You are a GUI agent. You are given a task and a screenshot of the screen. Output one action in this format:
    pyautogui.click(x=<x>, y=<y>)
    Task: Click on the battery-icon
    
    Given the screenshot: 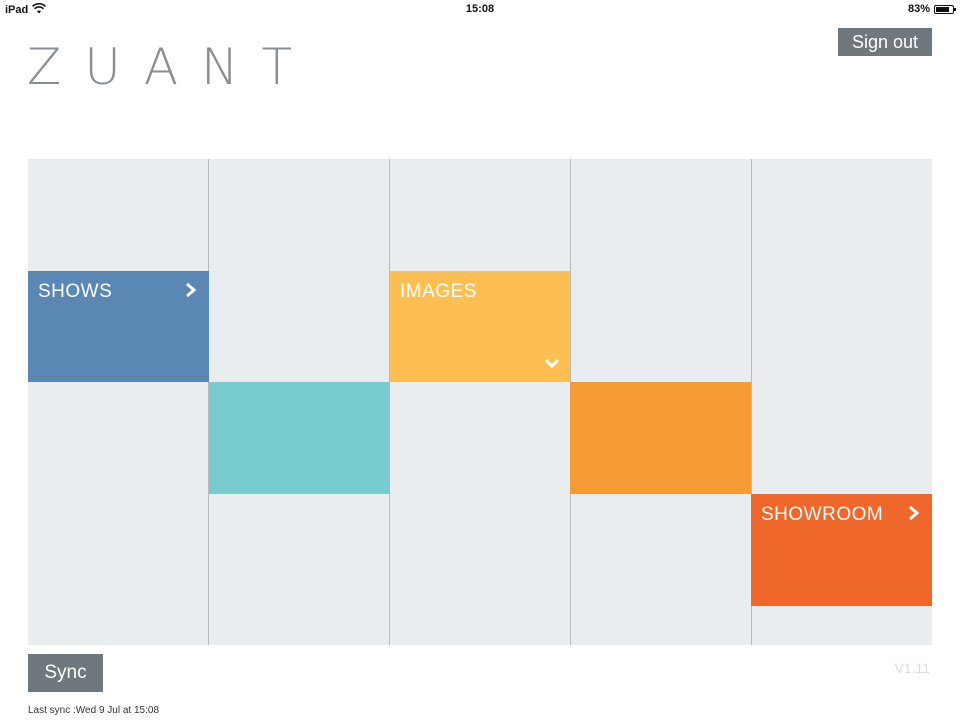 What is the action you would take?
    pyautogui.click(x=945, y=9)
    